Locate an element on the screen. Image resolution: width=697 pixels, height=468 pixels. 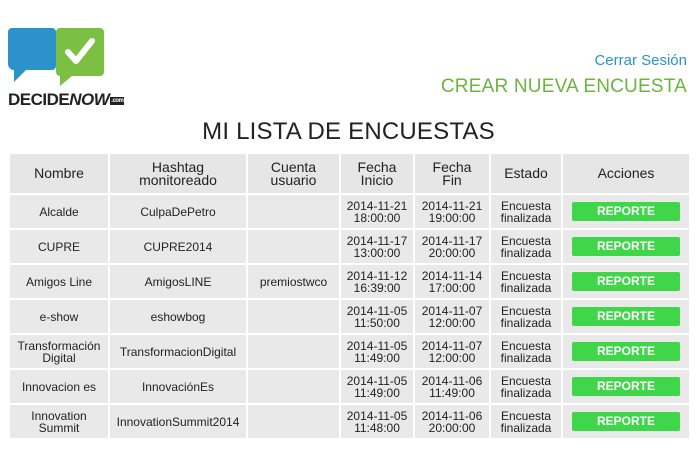
cell-hashtag: AmigosLINE is located at coordinates (178, 281).